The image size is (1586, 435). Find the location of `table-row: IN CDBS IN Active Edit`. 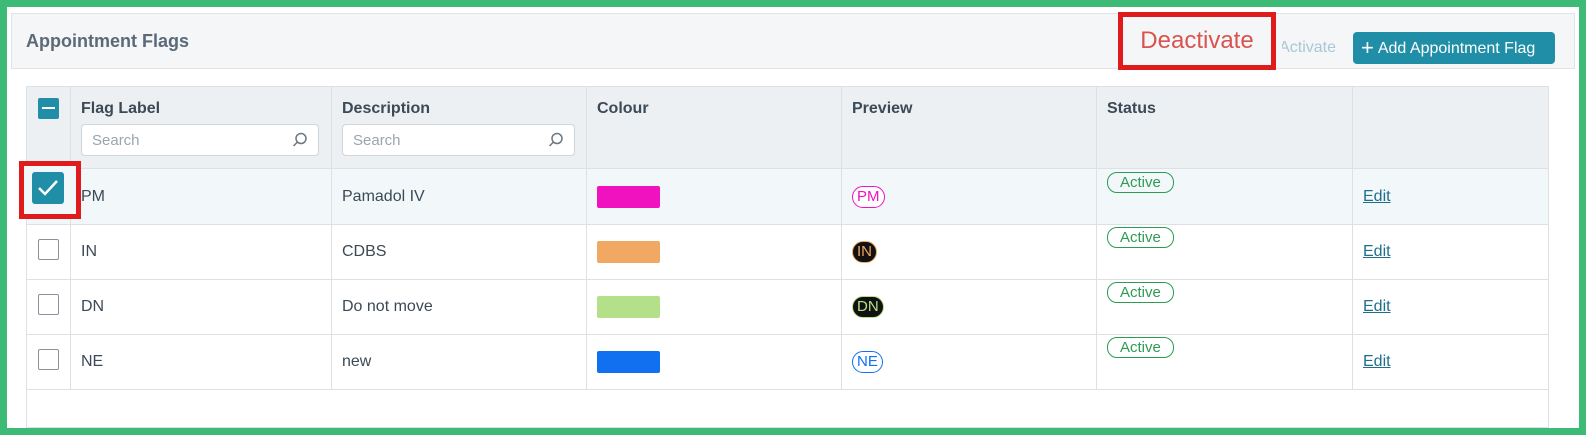

table-row: IN CDBS IN Active Edit is located at coordinates (787, 252).